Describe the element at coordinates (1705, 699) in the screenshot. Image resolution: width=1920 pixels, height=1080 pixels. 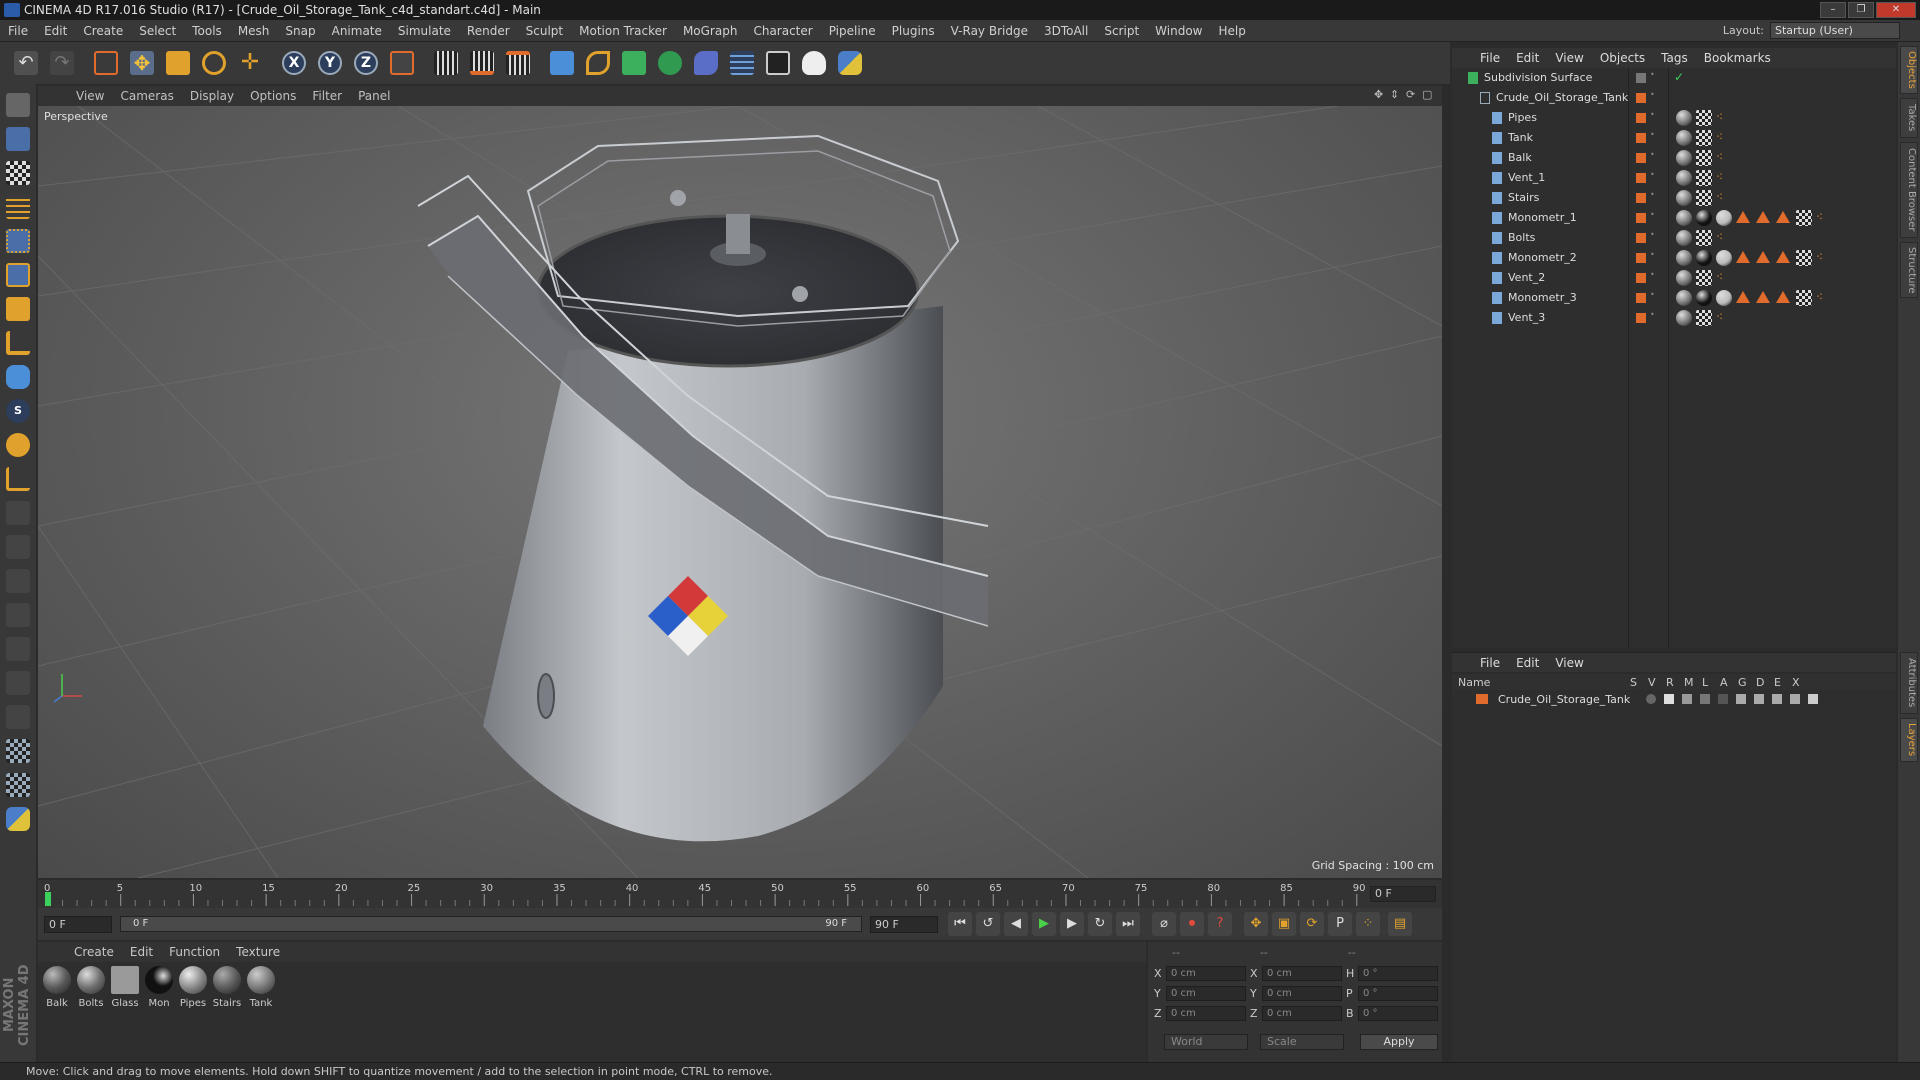
I see `layer-manager-toggle` at that location.